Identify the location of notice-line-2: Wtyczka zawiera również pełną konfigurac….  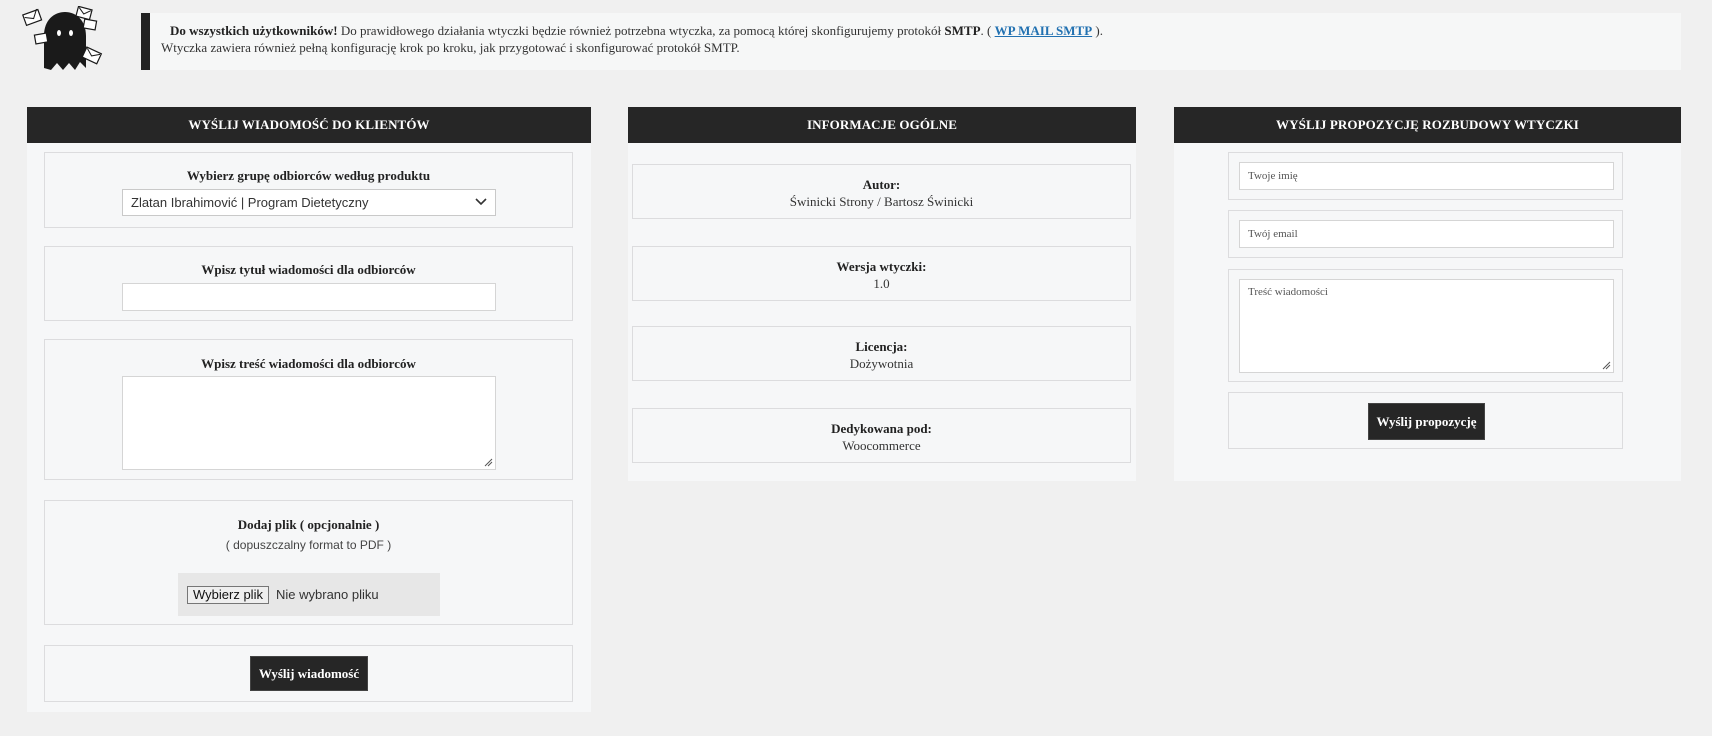
(450, 47).